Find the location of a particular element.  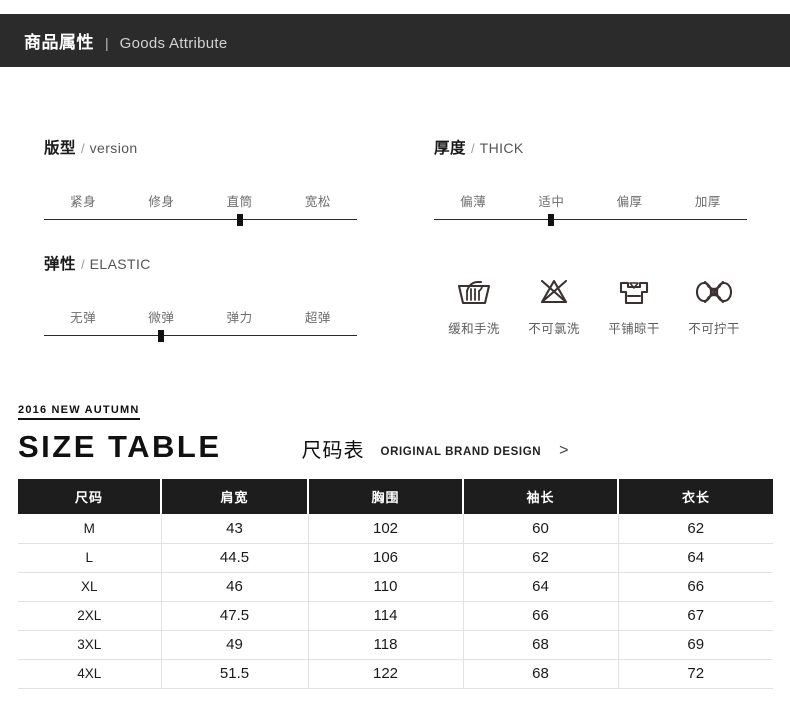

cell-shoulder: 47.5 is located at coordinates (235, 616).